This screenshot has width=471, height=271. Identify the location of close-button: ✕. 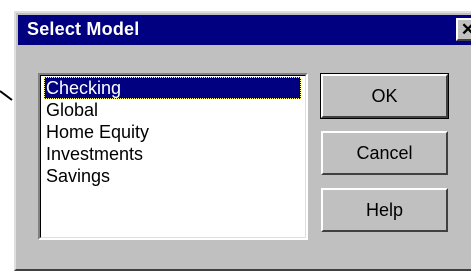
(463, 29).